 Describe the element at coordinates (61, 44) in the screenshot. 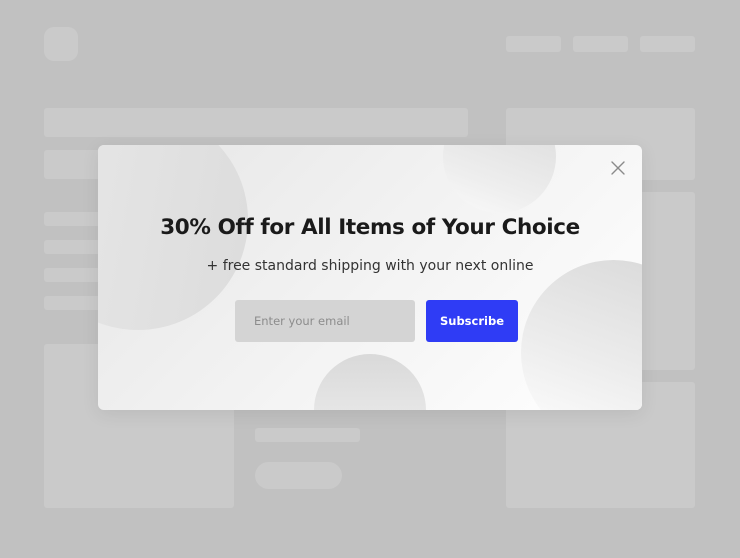

I see `logo-placeholder` at that location.